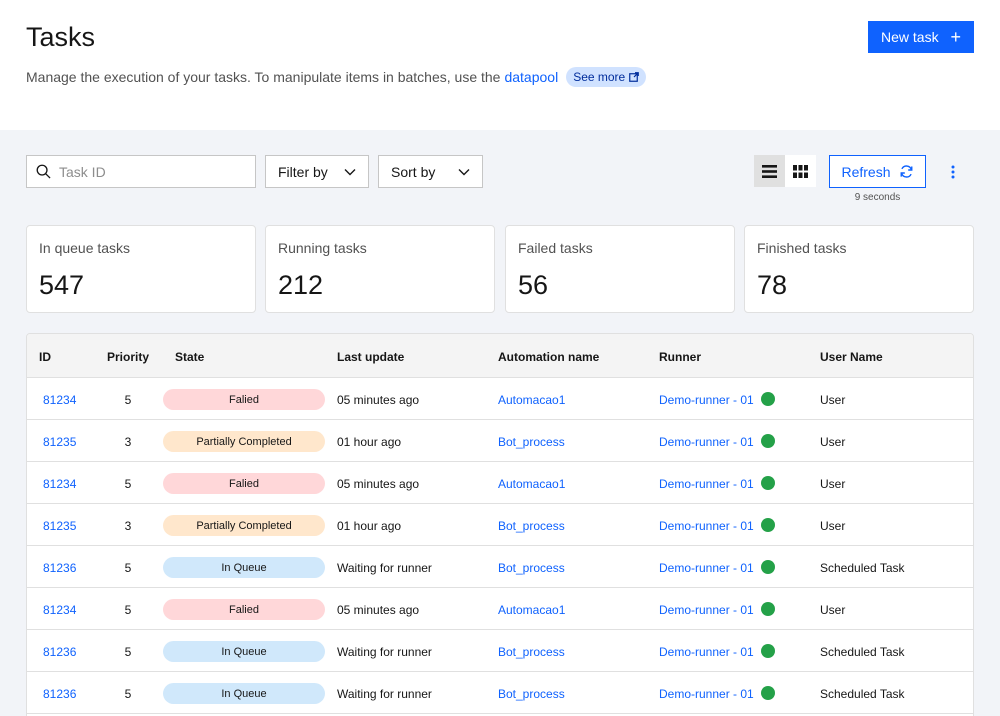 The height and width of the screenshot is (716, 1000). Describe the element at coordinates (384, 694) in the screenshot. I see `last-update-cell: Waiting for runner` at that location.